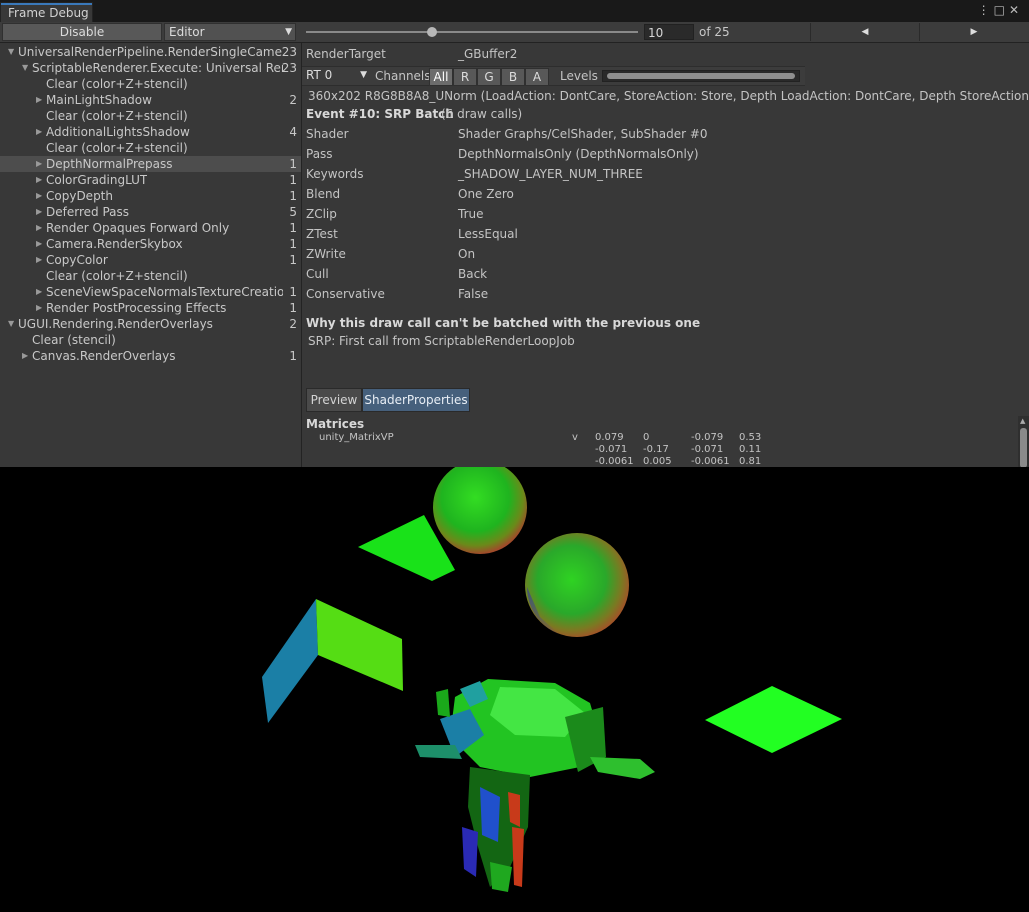 Image resolution: width=1029 pixels, height=912 pixels. What do you see at coordinates (319, 154) in the screenshot?
I see `property-key: Pass` at bounding box center [319, 154].